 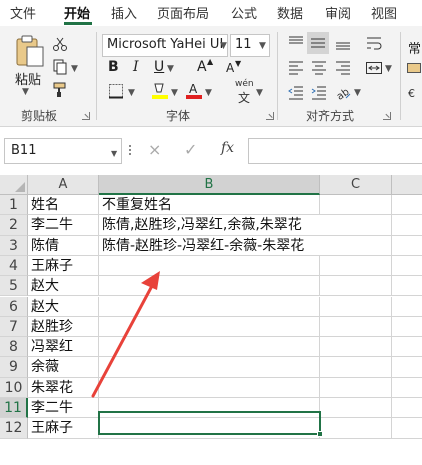 I want to click on align-left-icon, so click(x=296, y=69).